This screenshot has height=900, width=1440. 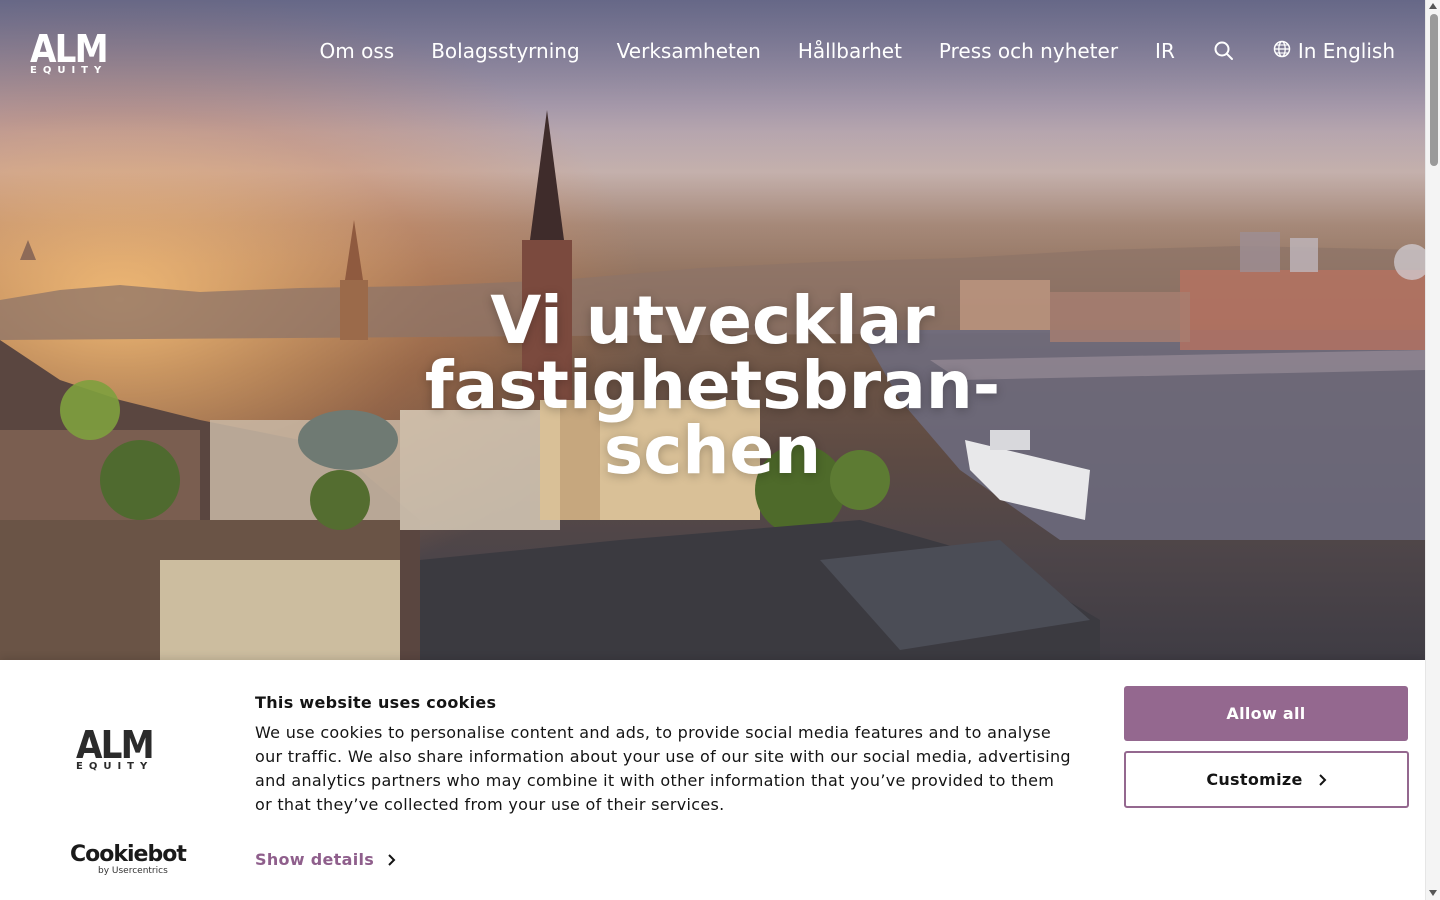 I want to click on nav-item-hallbarhet: Hållbarhet, so click(x=850, y=51).